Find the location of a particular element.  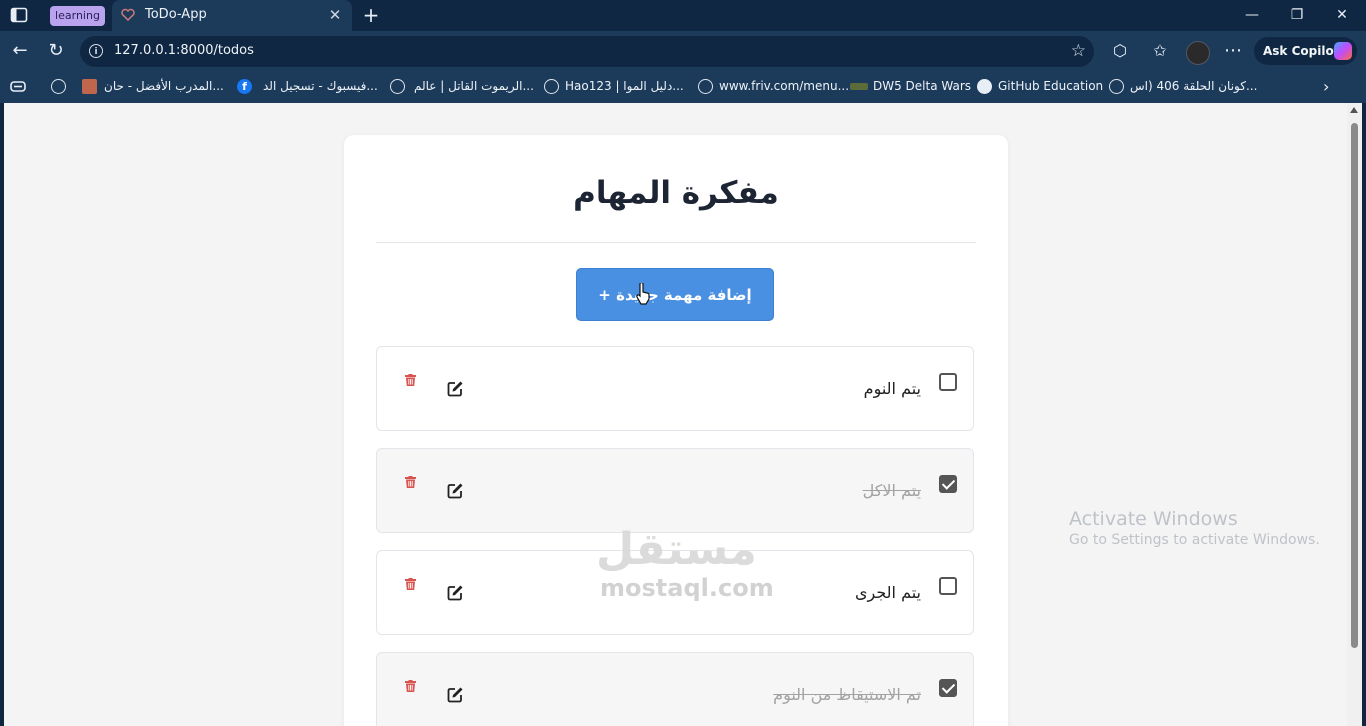

more-icon: ⋯ is located at coordinates (1233, 51).